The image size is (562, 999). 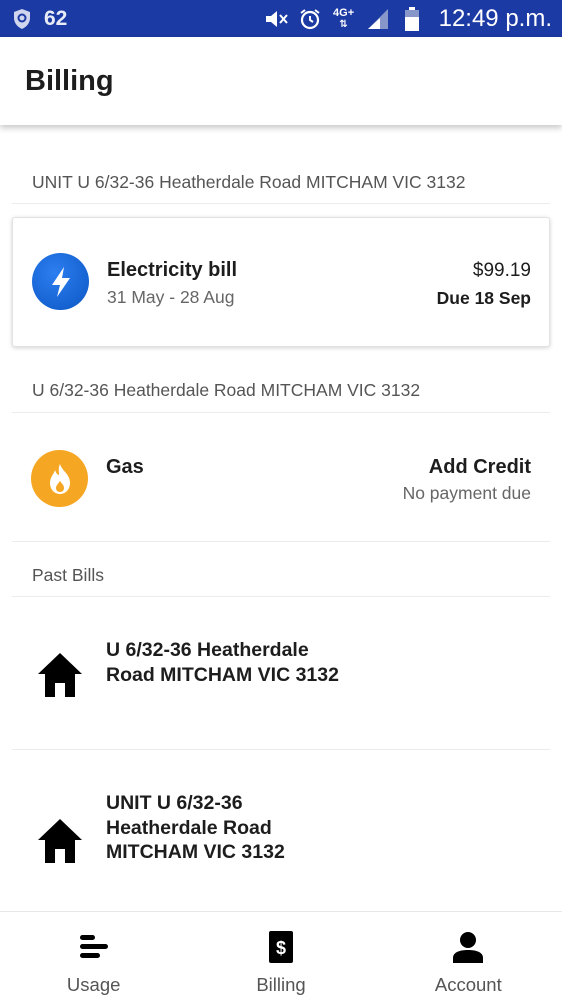 I want to click on address-line: UNIT U 6/32-36, so click(x=174, y=803).